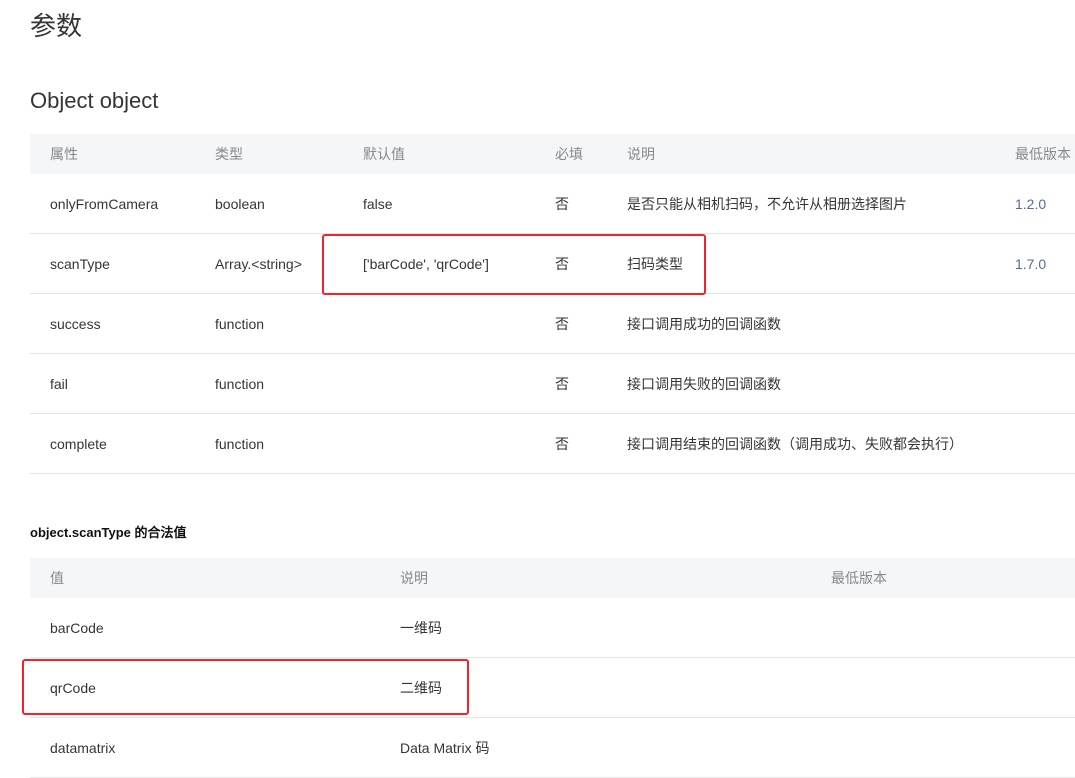 Image resolution: width=1075 pixels, height=778 pixels. I want to click on table-cell: success, so click(112, 323).